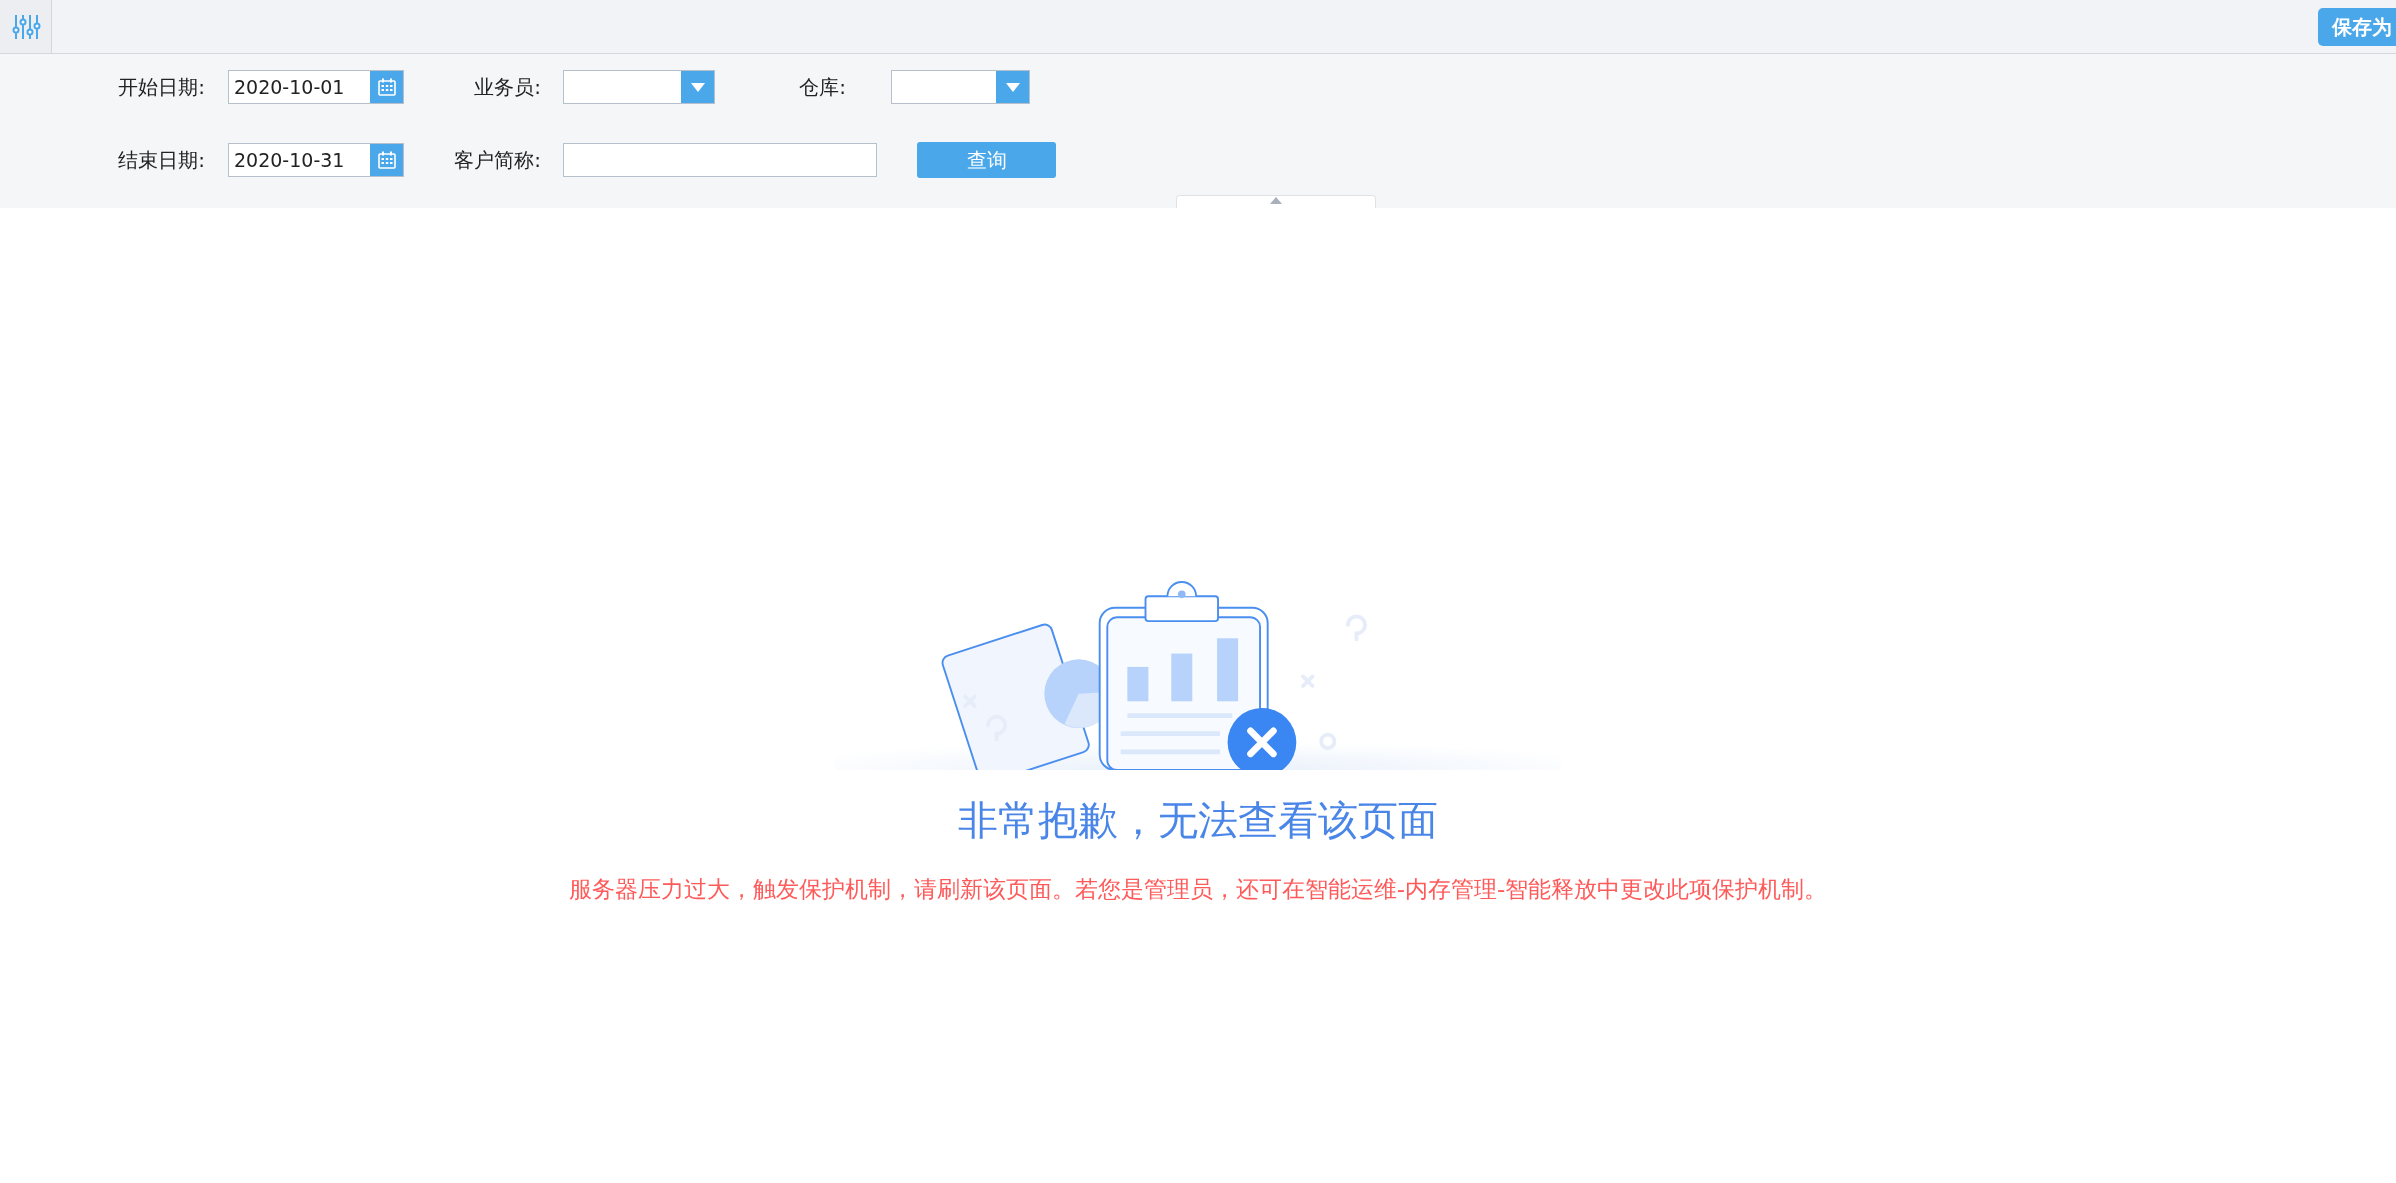 This screenshot has height=1183, width=2396. I want to click on text-field, so click(720, 160).